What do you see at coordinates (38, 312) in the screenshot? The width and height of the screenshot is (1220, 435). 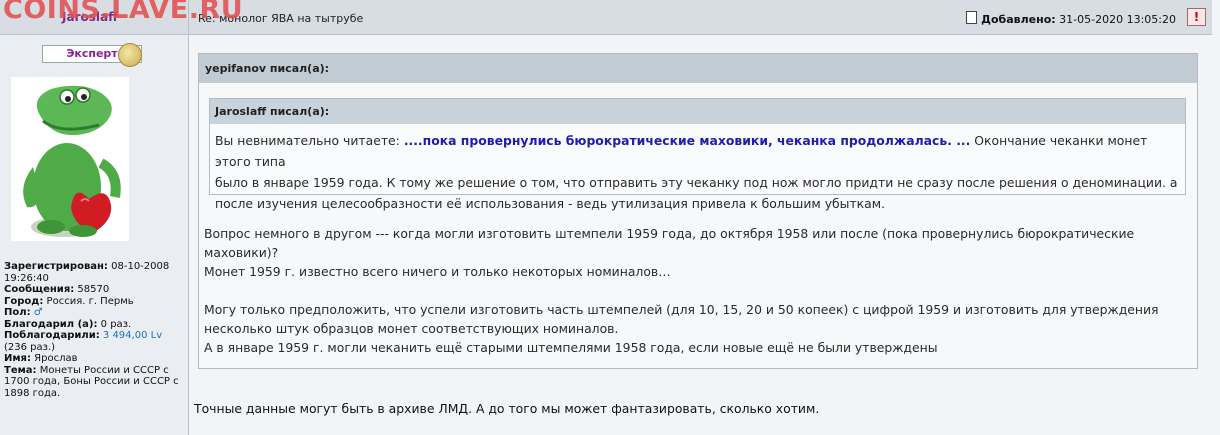 I see `male-gender-icon: ♂` at bounding box center [38, 312].